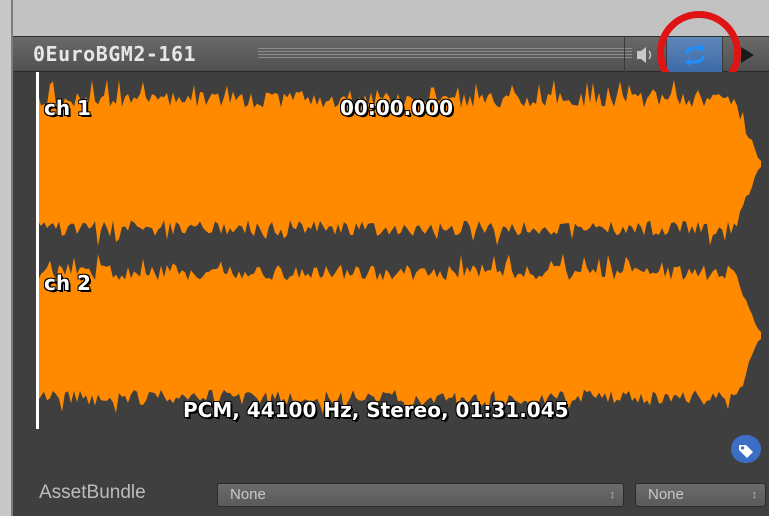 Image resolution: width=769 pixels, height=516 pixels. I want to click on assetbundle-name-dropdown: None ↕, so click(420, 495).